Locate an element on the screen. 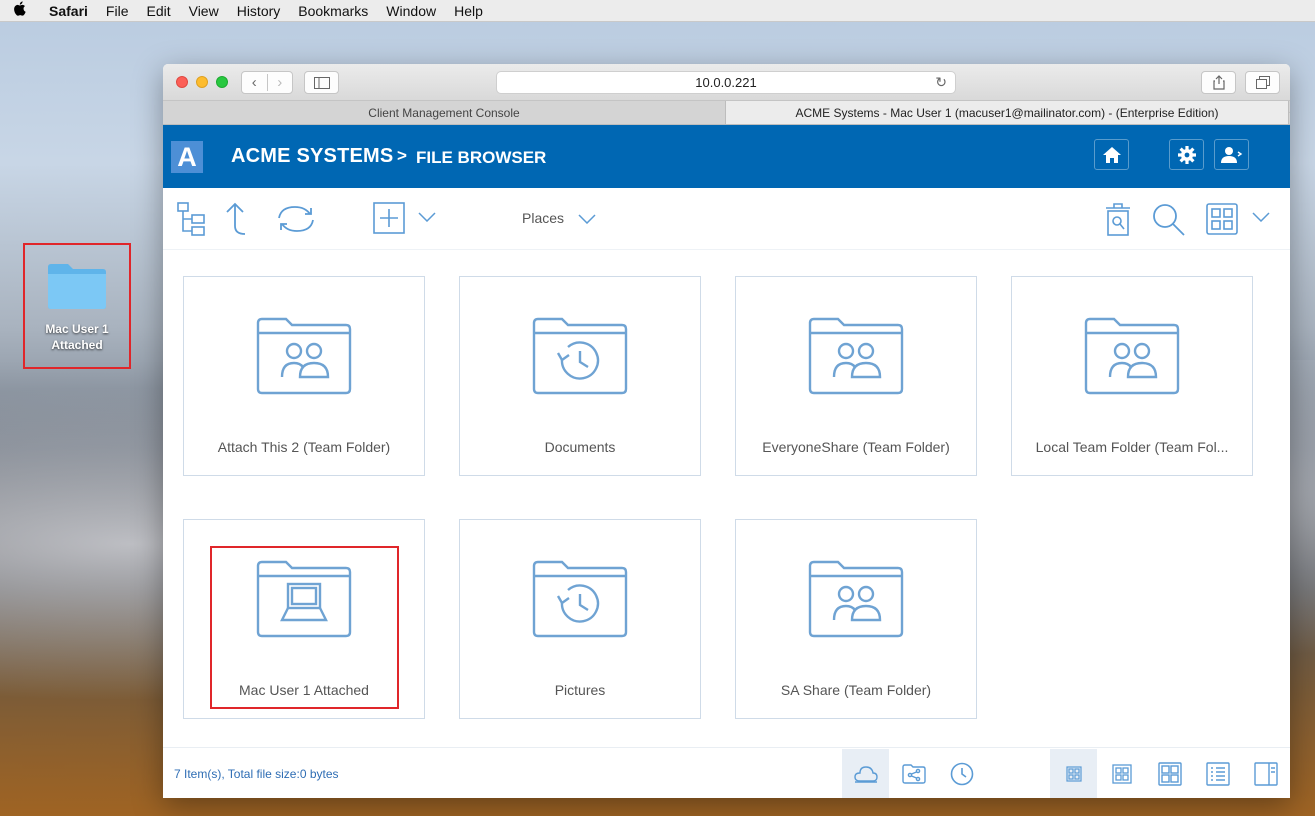  menu-view: View is located at coordinates (204, 11).